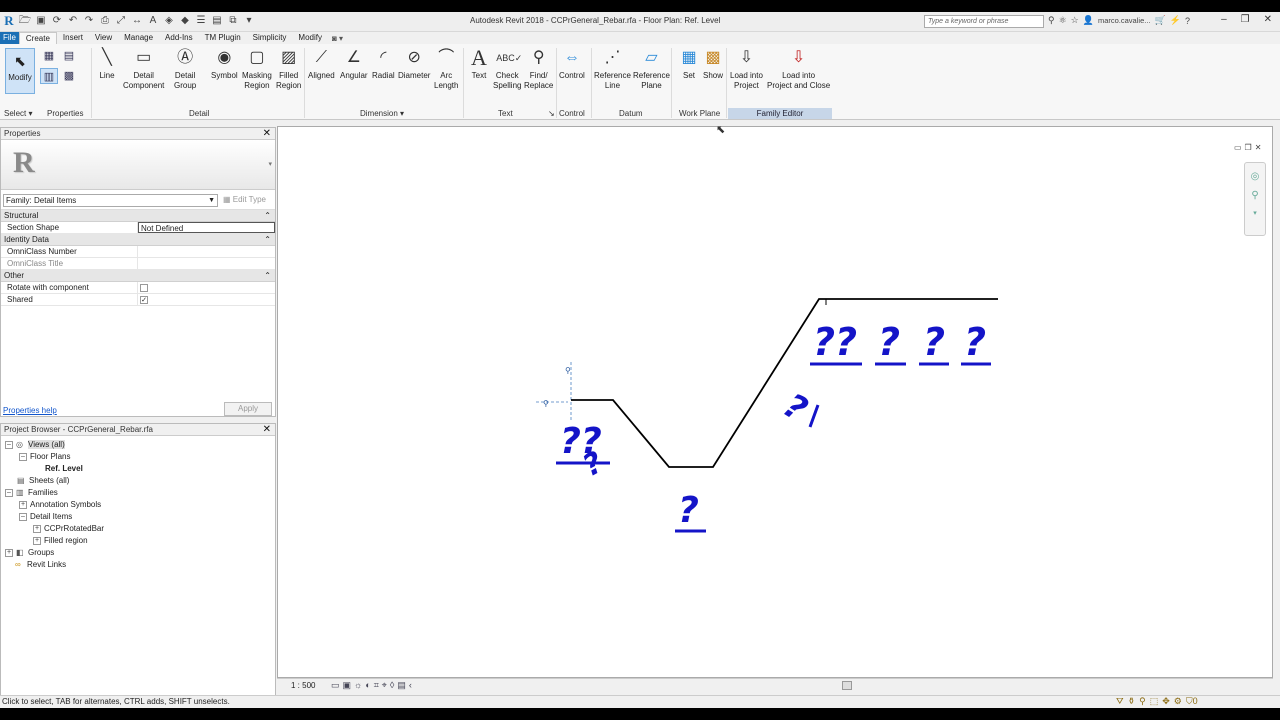 This screenshot has height=720, width=1280. Describe the element at coordinates (1166, 701) in the screenshot. I see `drag-elements-icon: ✥` at that location.